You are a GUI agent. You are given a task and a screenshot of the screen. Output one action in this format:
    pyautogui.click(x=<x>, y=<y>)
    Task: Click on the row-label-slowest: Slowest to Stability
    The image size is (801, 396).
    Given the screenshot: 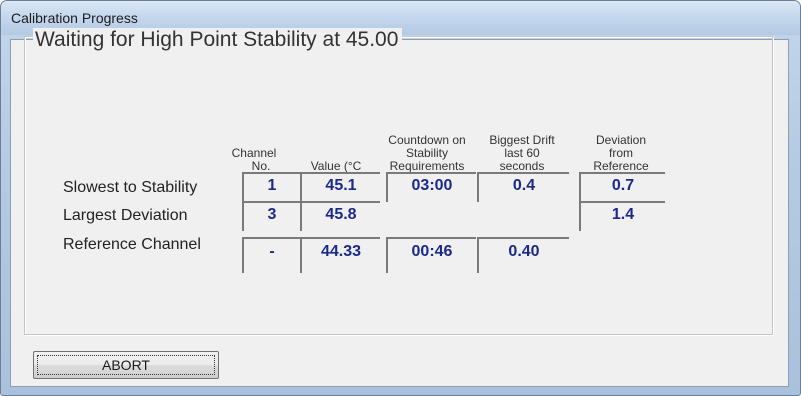 What is the action you would take?
    pyautogui.click(x=130, y=187)
    